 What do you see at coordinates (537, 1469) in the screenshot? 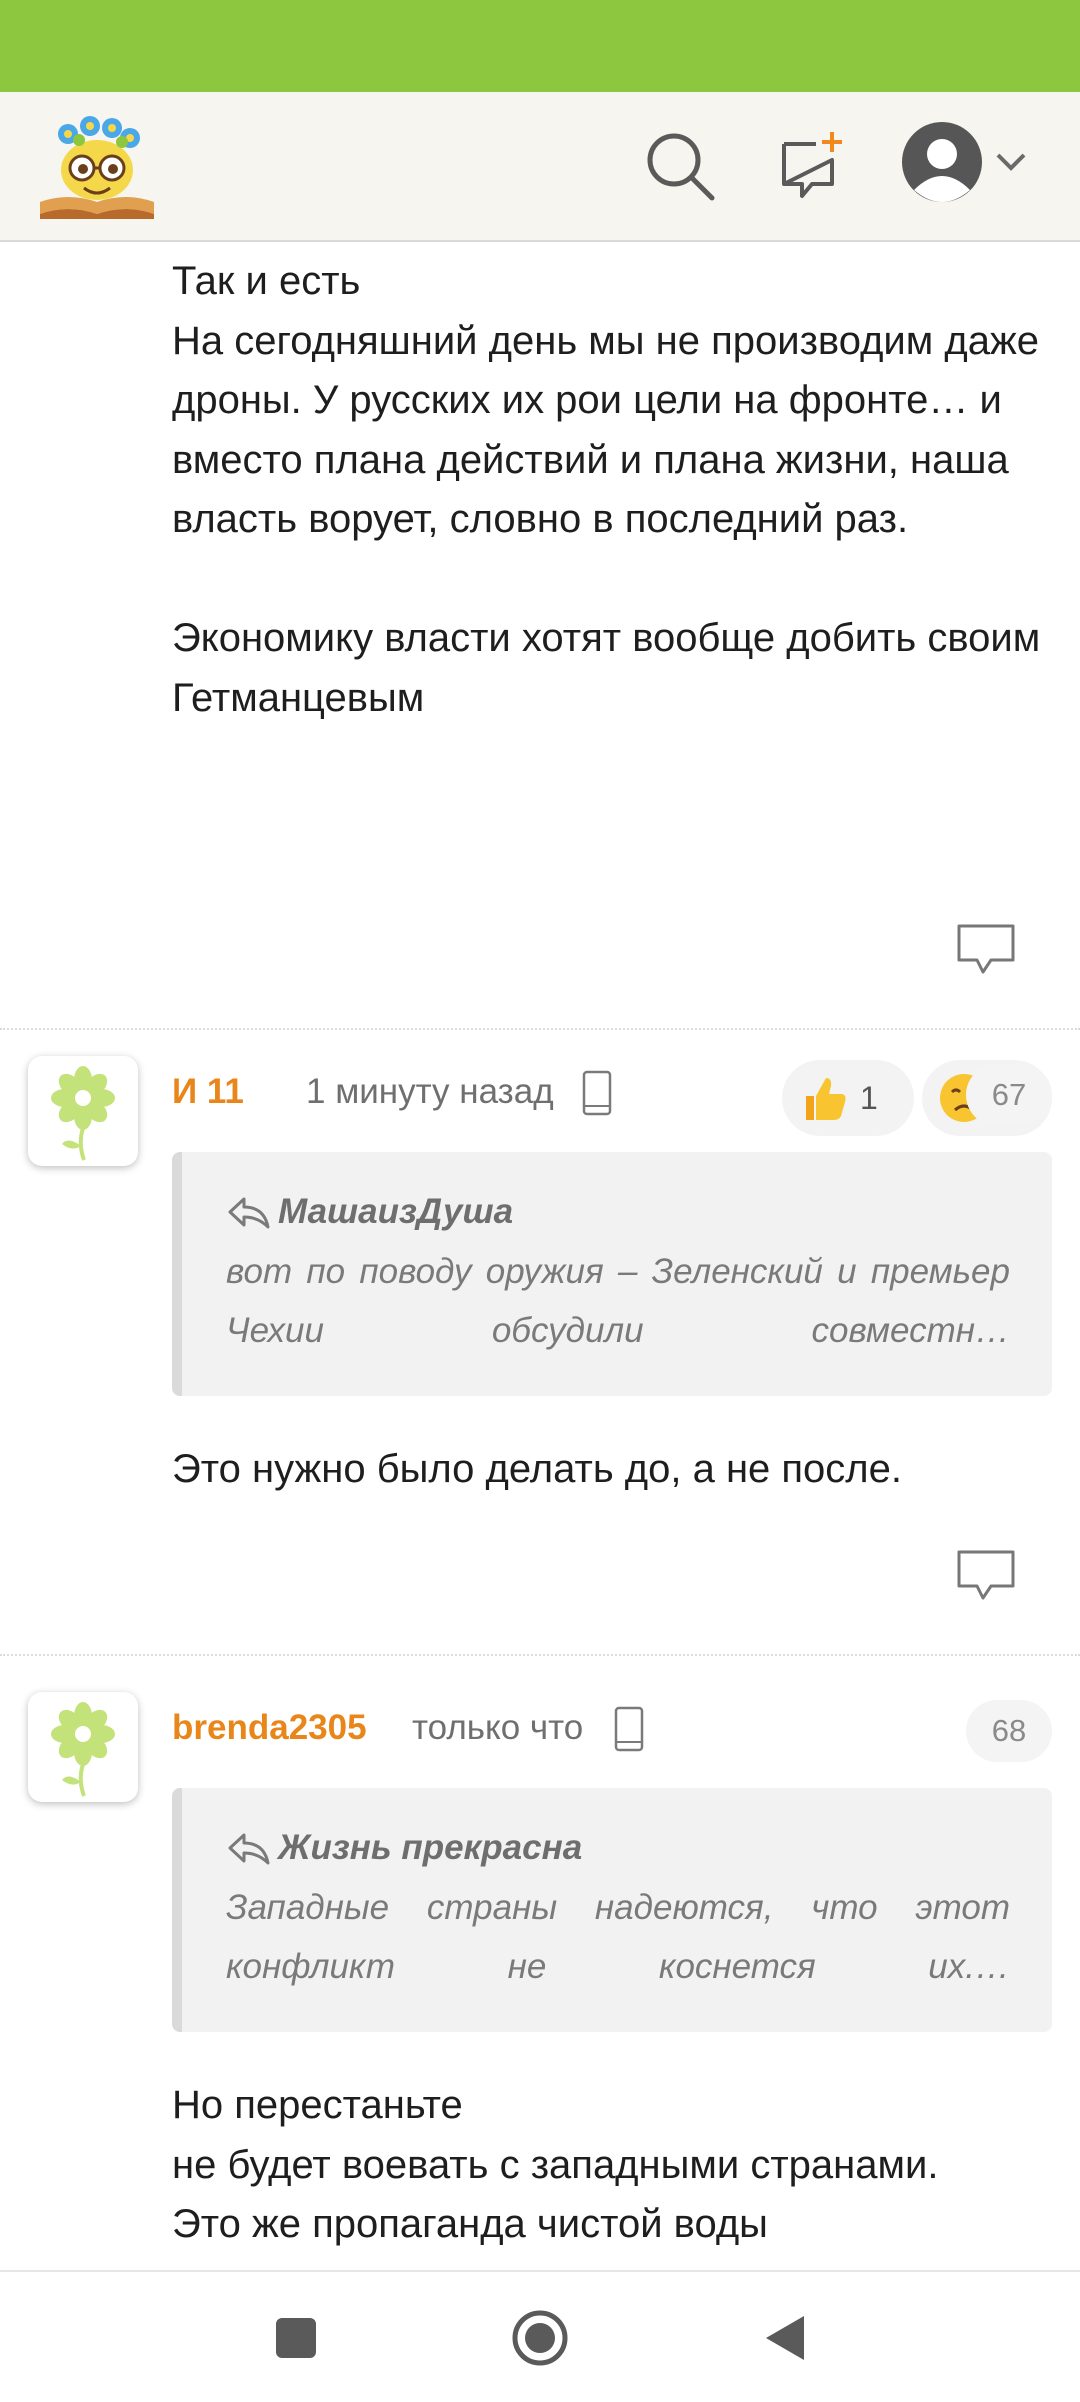
I see `comment-text: Это нужно было делать до, а не после.` at bounding box center [537, 1469].